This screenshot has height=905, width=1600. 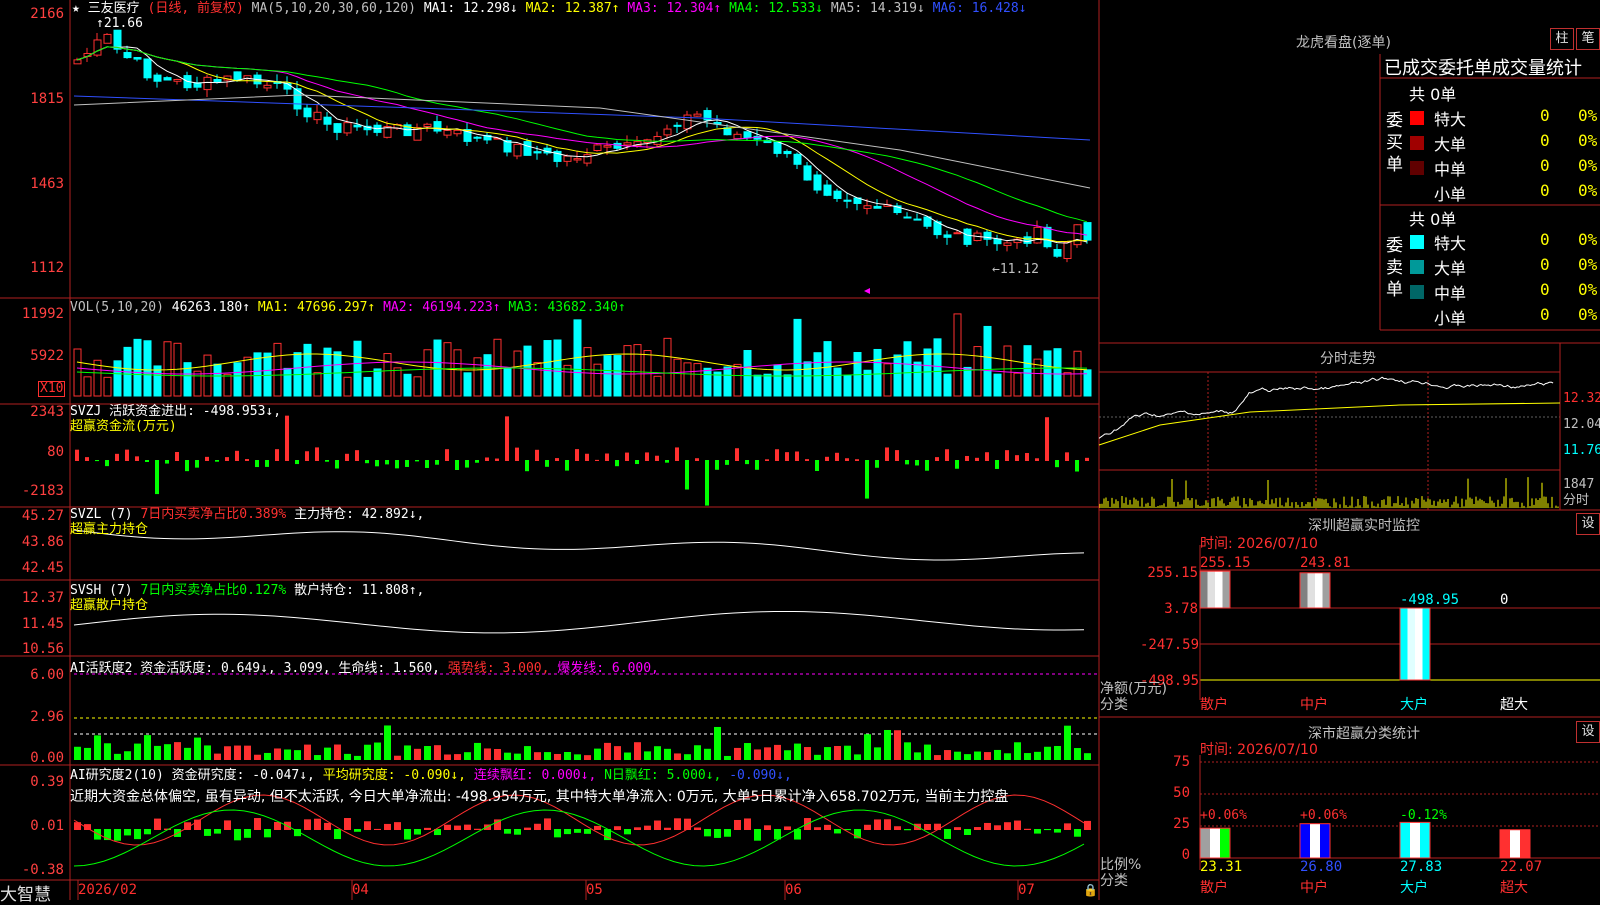 What do you see at coordinates (123, 426) in the screenshot?
I see `svzj-subtitle: 超赢资金流(万元)` at bounding box center [123, 426].